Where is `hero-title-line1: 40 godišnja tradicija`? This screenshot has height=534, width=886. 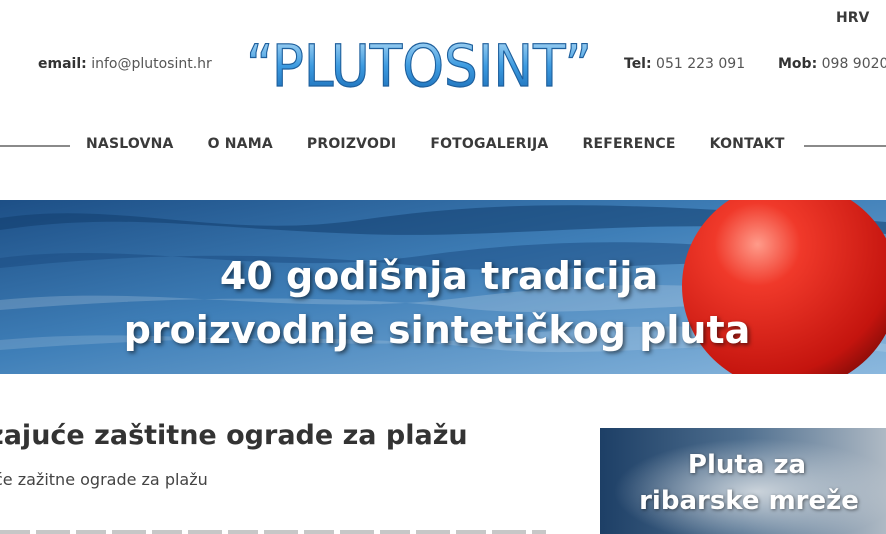
hero-title-line1: 40 godišnja tradicija is located at coordinates (439, 276).